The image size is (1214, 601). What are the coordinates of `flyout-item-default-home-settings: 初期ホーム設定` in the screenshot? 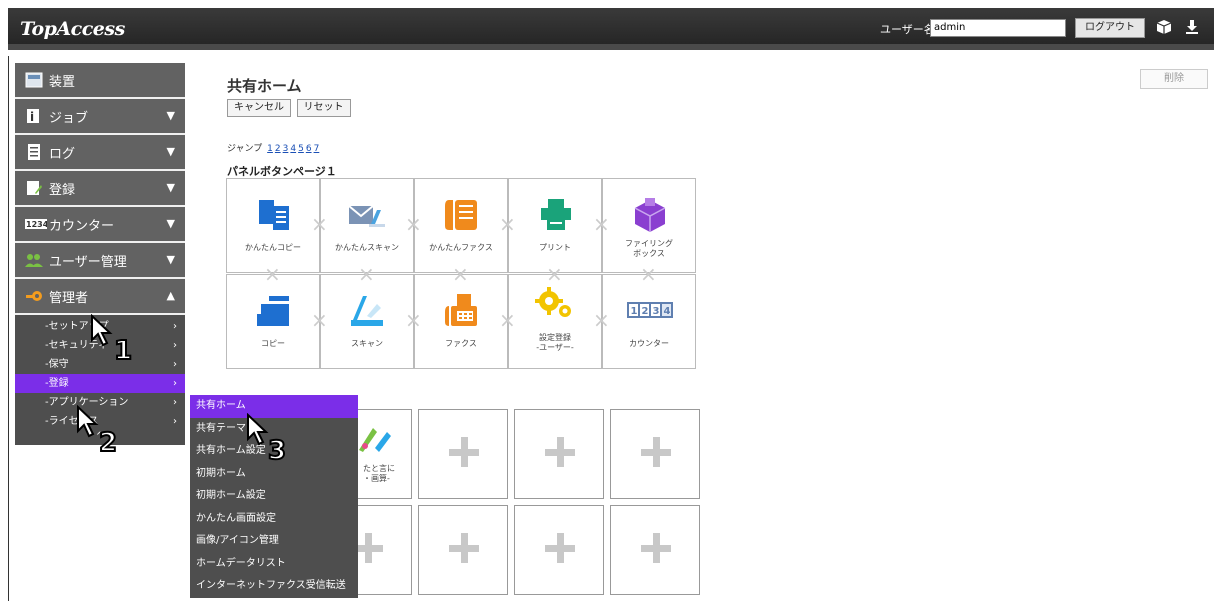 It's located at (274, 496).